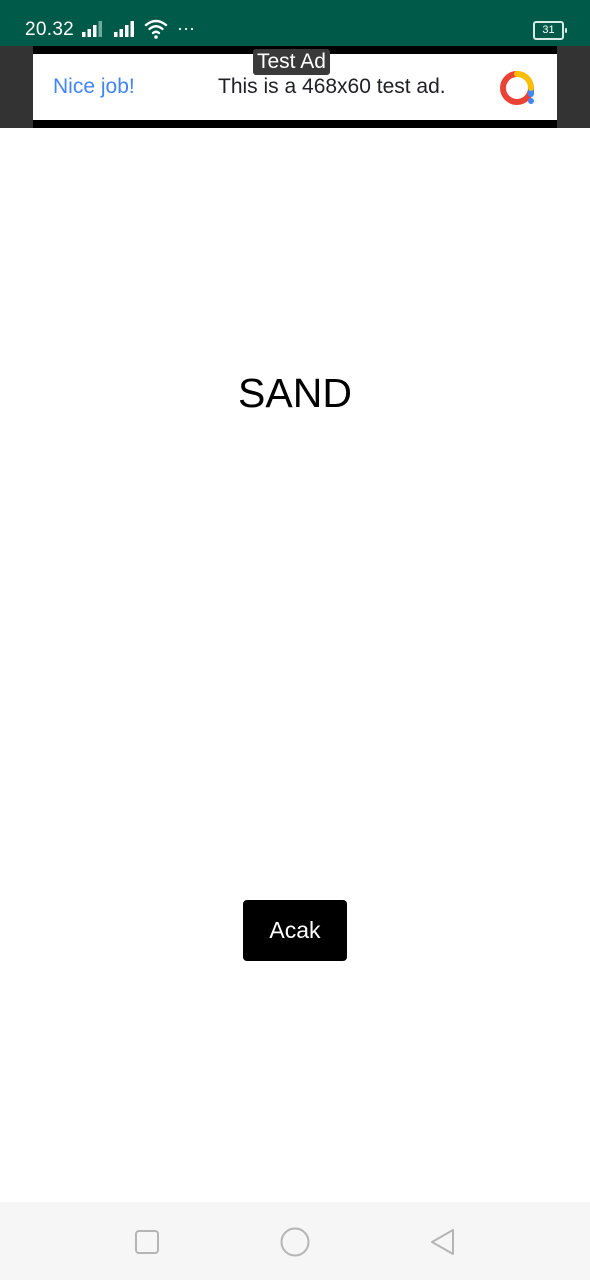 The image size is (590, 1280). I want to click on recent-apps-icon, so click(147, 1242).